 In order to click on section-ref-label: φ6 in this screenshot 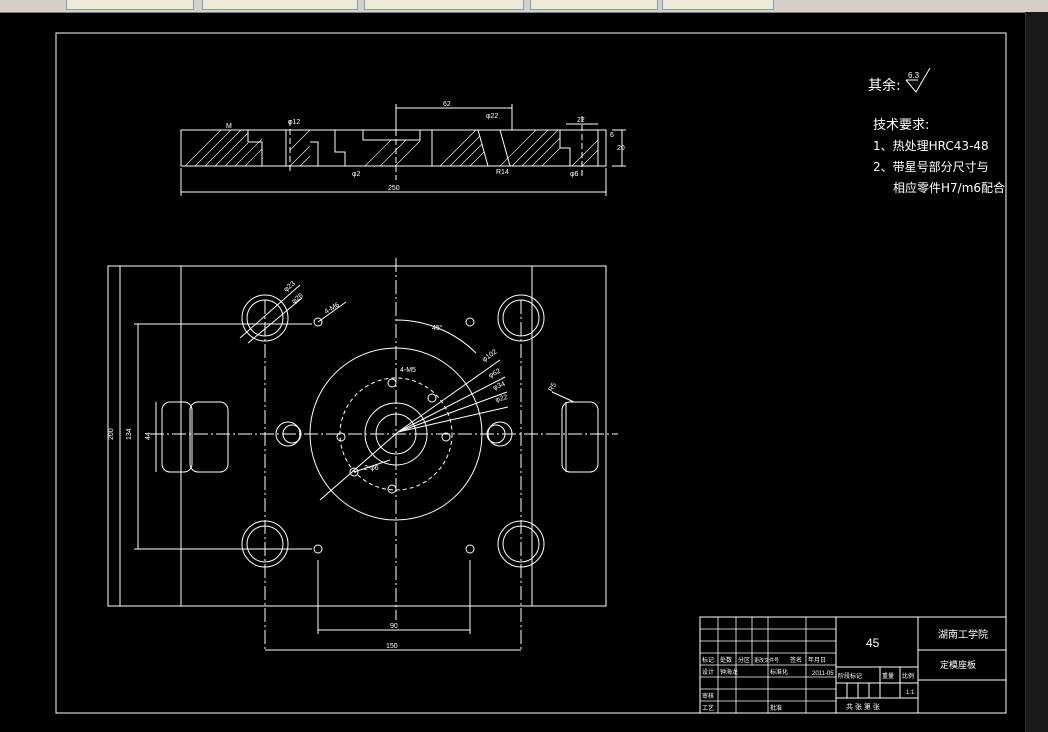, I will do `click(574, 174)`.